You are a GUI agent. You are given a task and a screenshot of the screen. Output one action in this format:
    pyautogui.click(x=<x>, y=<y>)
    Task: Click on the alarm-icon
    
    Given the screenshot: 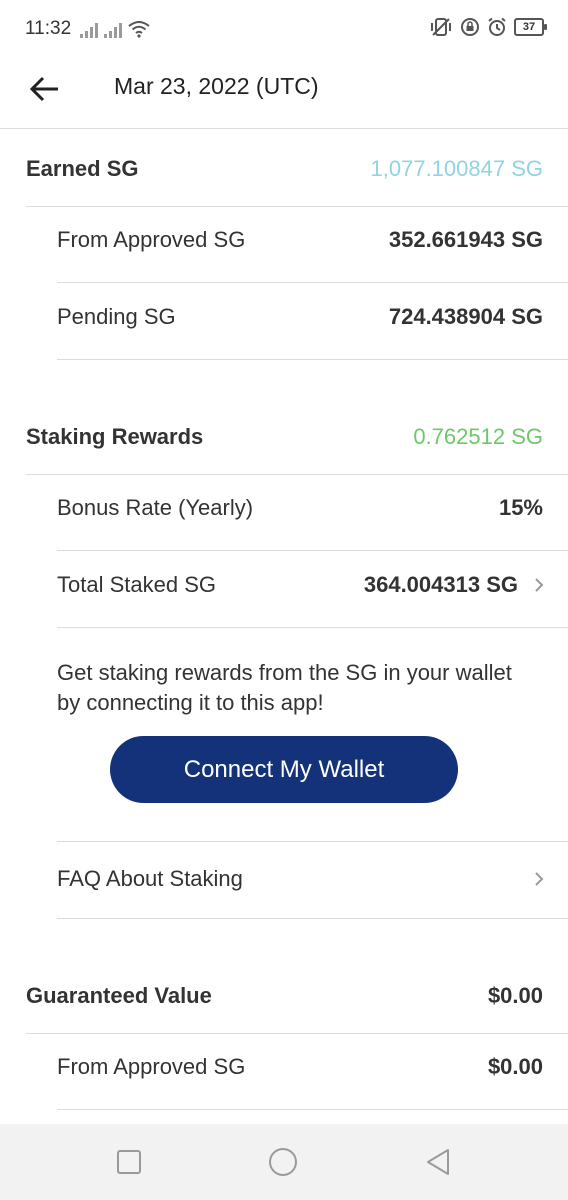 What is the action you would take?
    pyautogui.click(x=497, y=26)
    